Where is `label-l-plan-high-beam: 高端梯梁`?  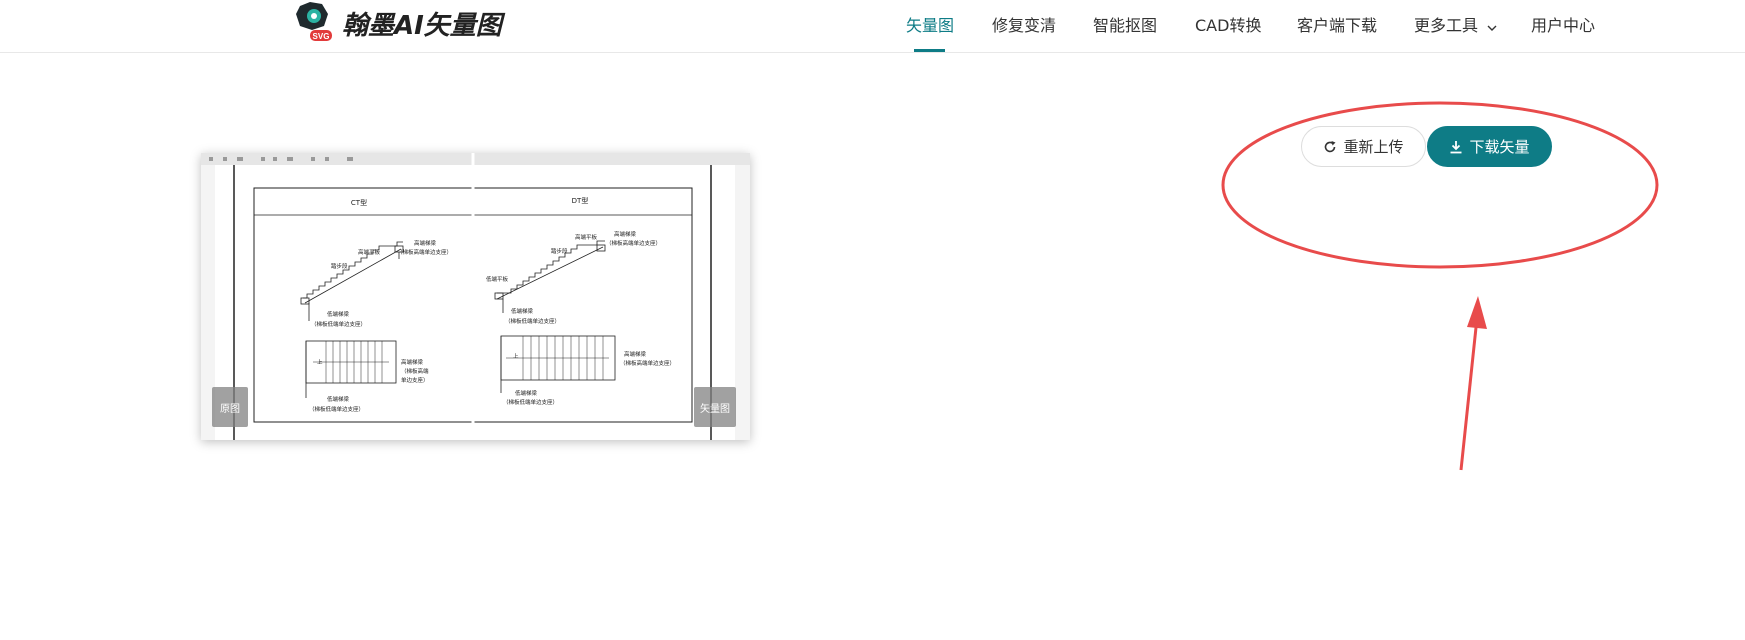
label-l-plan-high-beam: 高端梯梁 is located at coordinates (412, 362).